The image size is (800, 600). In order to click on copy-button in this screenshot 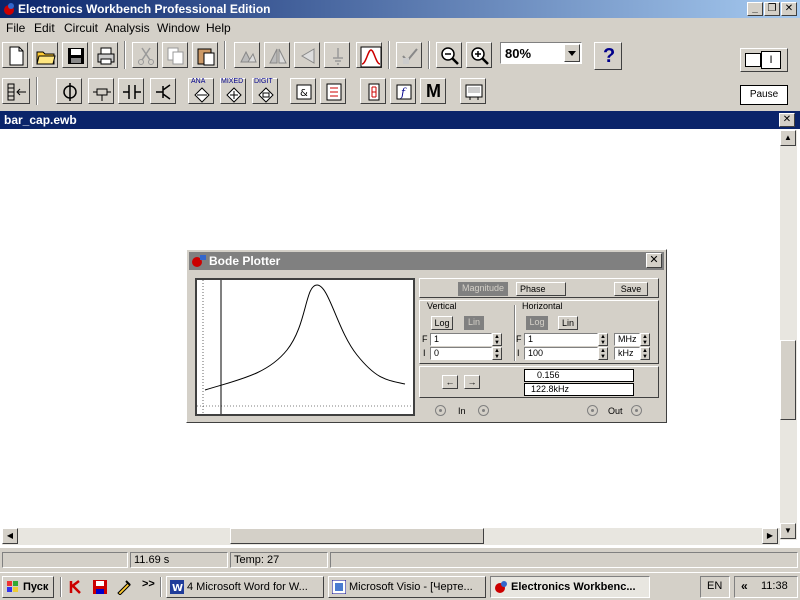, I will do `click(175, 55)`.